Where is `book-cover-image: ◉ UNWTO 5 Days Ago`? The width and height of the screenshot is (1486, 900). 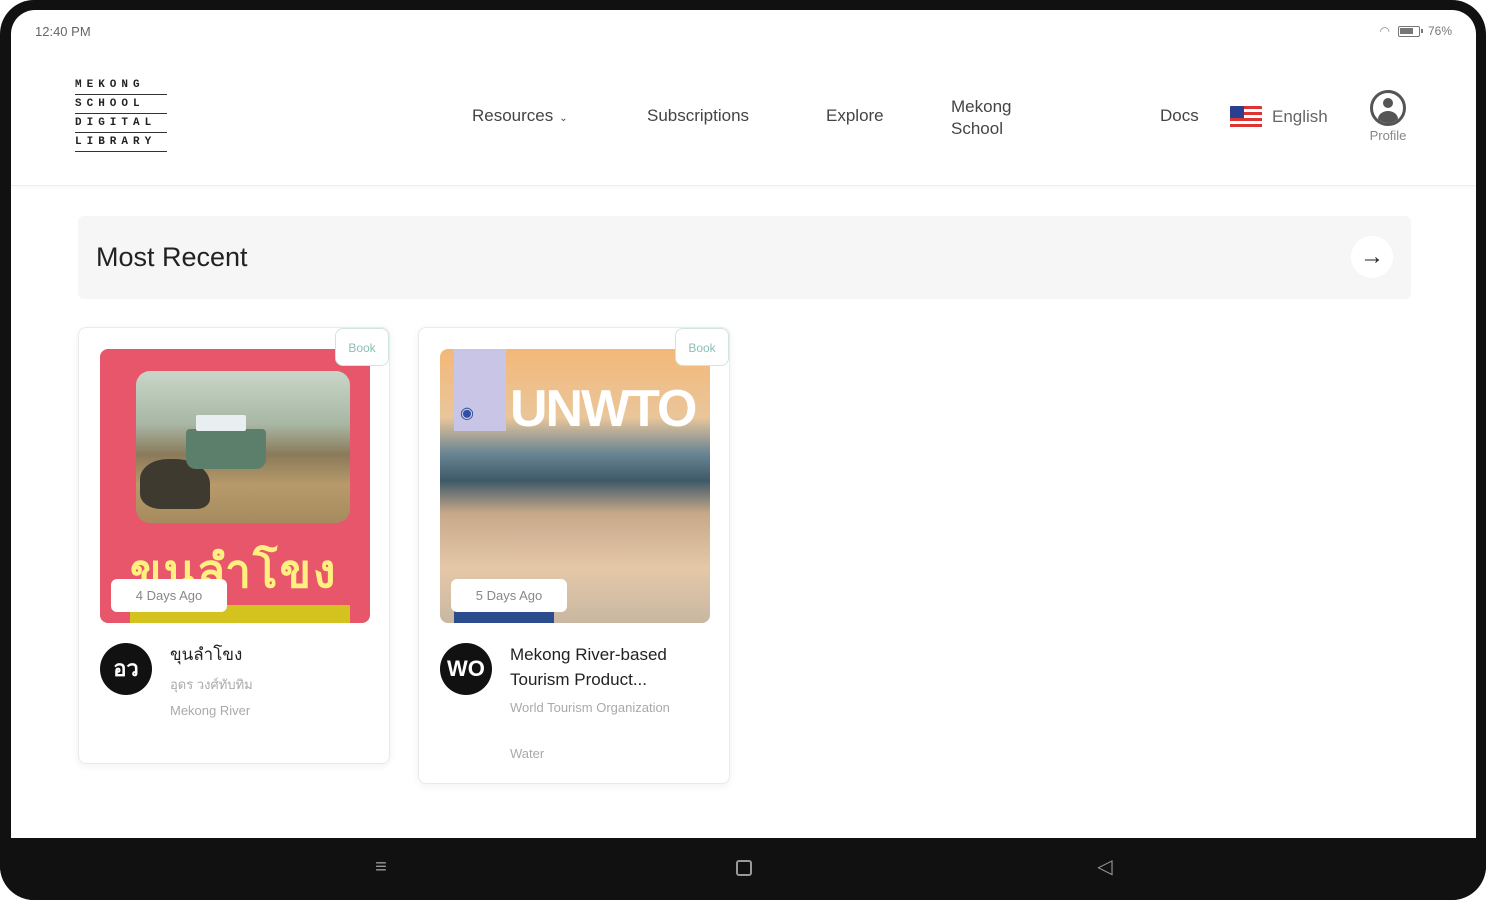
book-cover-image: ◉ UNWTO 5 Days Ago is located at coordinates (575, 486).